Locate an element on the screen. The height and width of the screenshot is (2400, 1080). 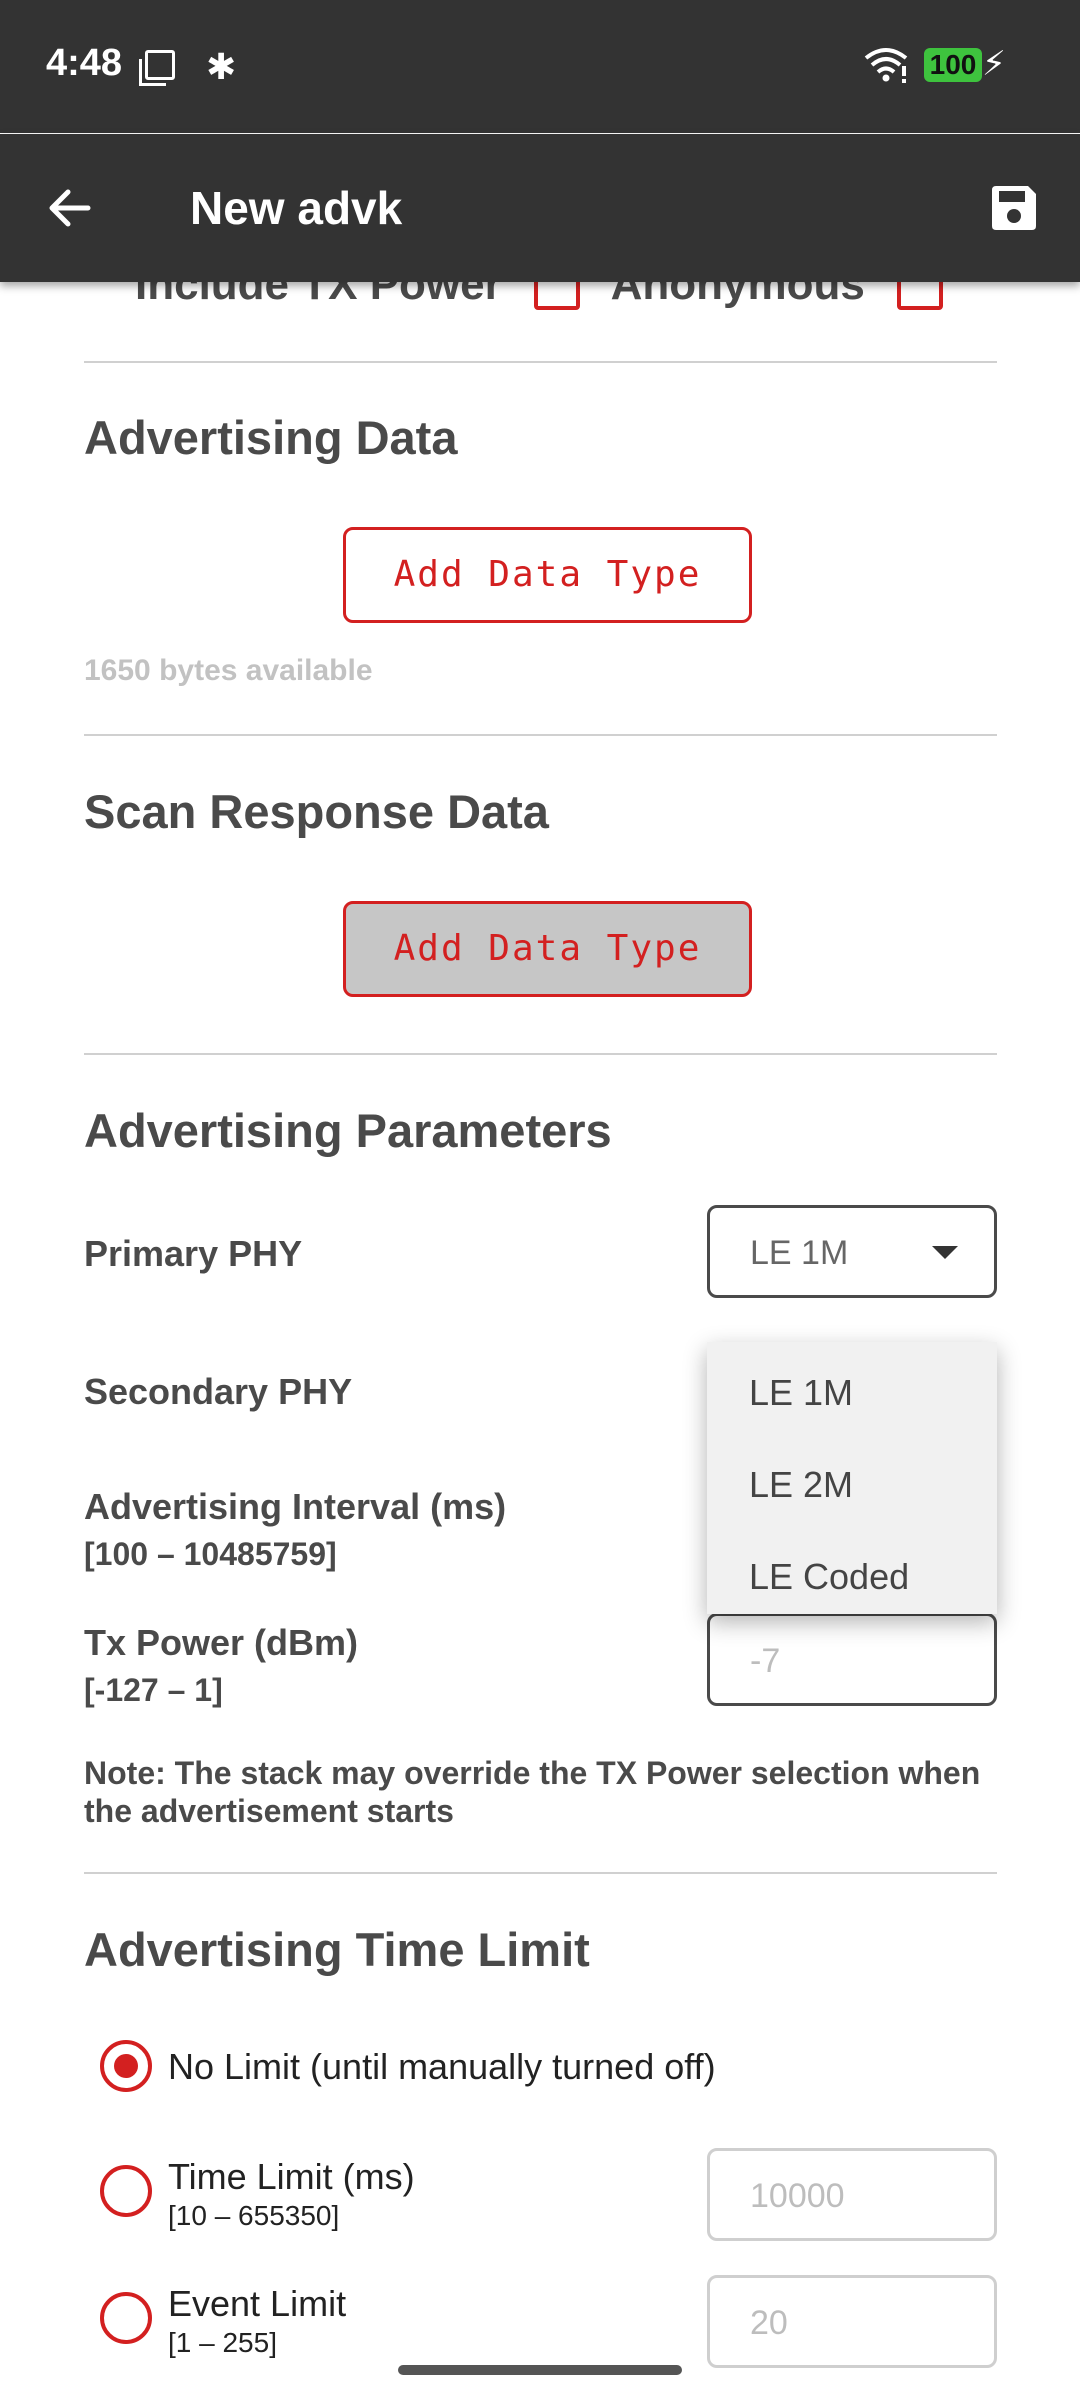
bytes-available: 1650 bytes available is located at coordinates (228, 670).